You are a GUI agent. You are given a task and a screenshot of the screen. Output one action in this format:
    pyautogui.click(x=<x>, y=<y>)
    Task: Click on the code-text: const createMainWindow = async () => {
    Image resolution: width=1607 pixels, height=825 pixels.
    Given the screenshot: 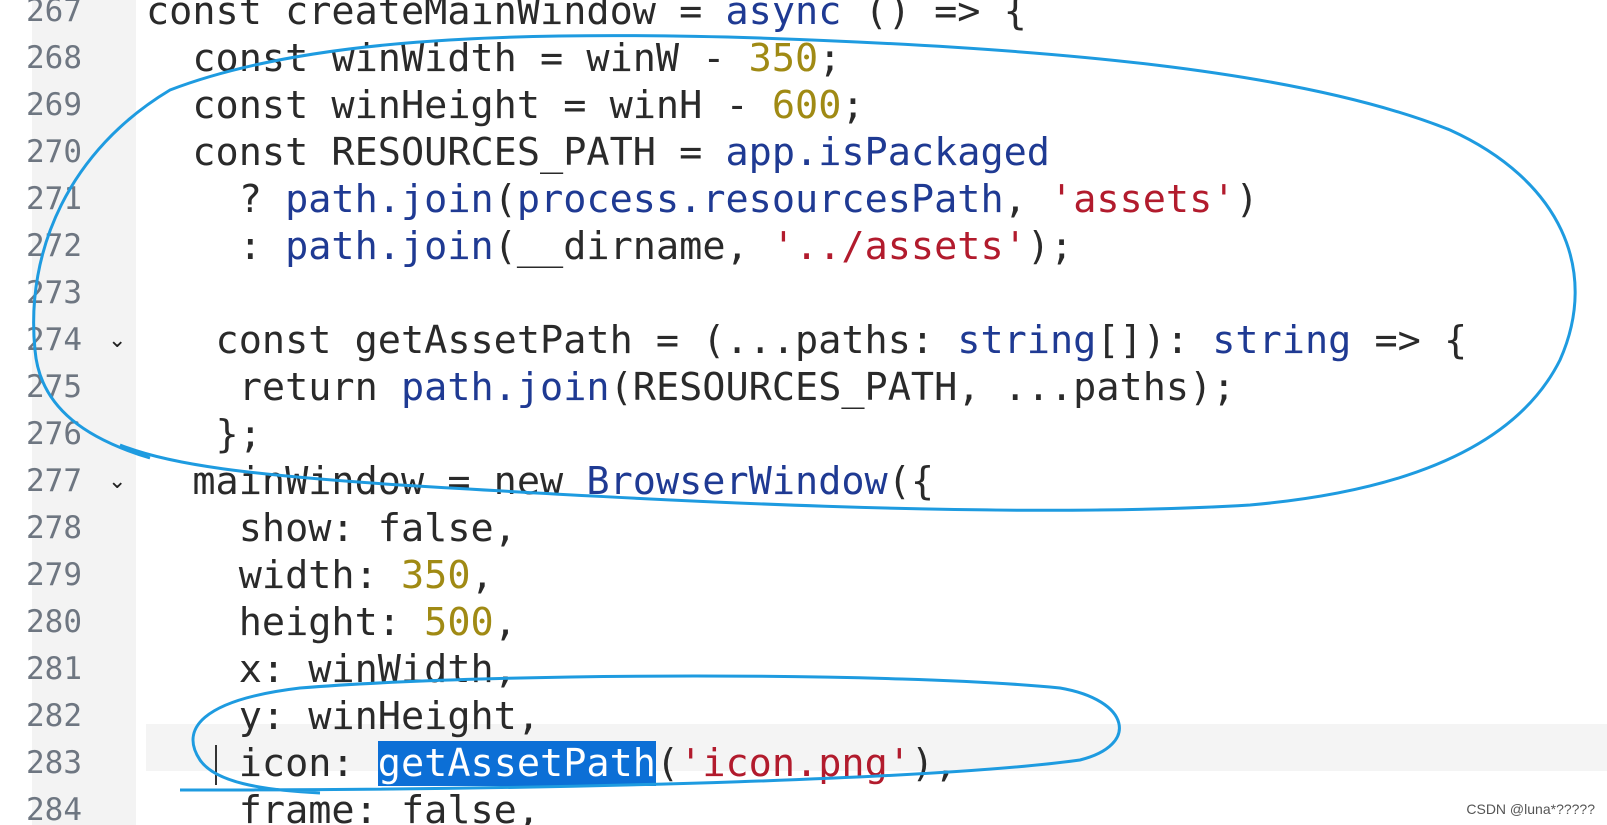 What is the action you would take?
    pyautogui.click(x=586, y=17)
    